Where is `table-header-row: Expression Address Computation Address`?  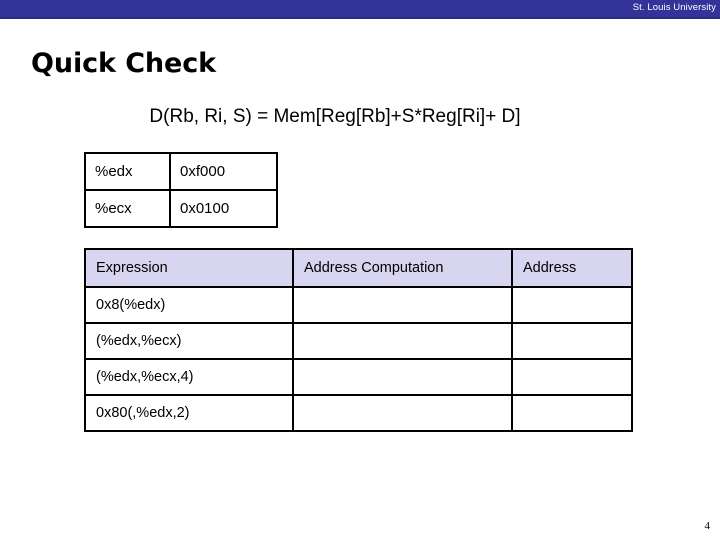
table-header-row: Expression Address Computation Address is located at coordinates (358, 268).